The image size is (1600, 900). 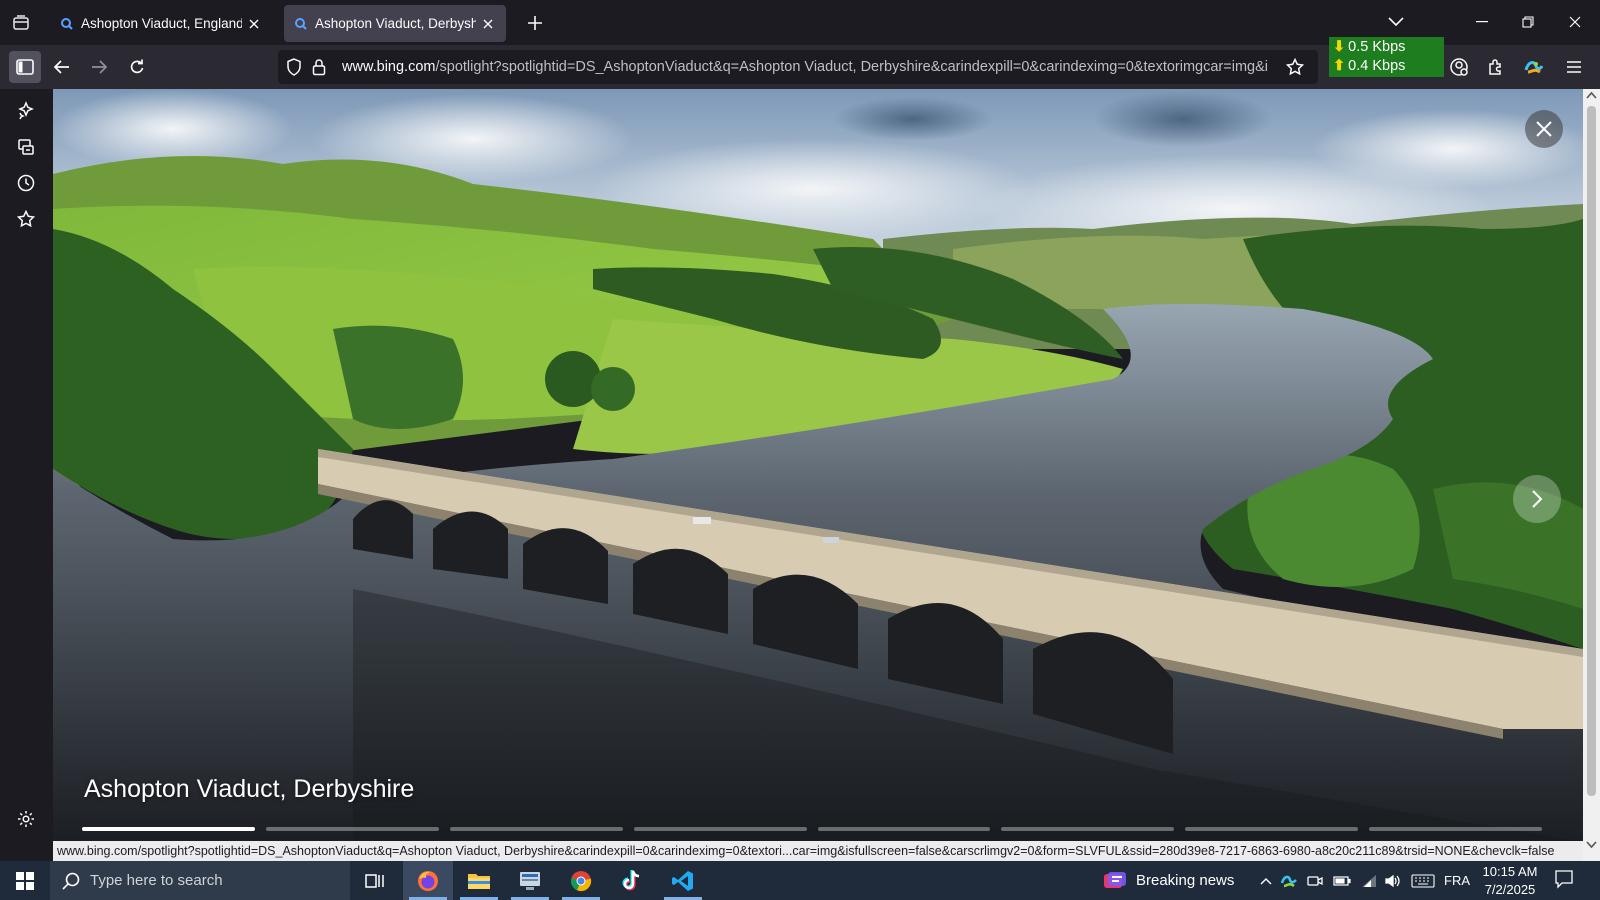 I want to click on tab-title: Ashopton Viaduct, England - Search, so click(x=161, y=23).